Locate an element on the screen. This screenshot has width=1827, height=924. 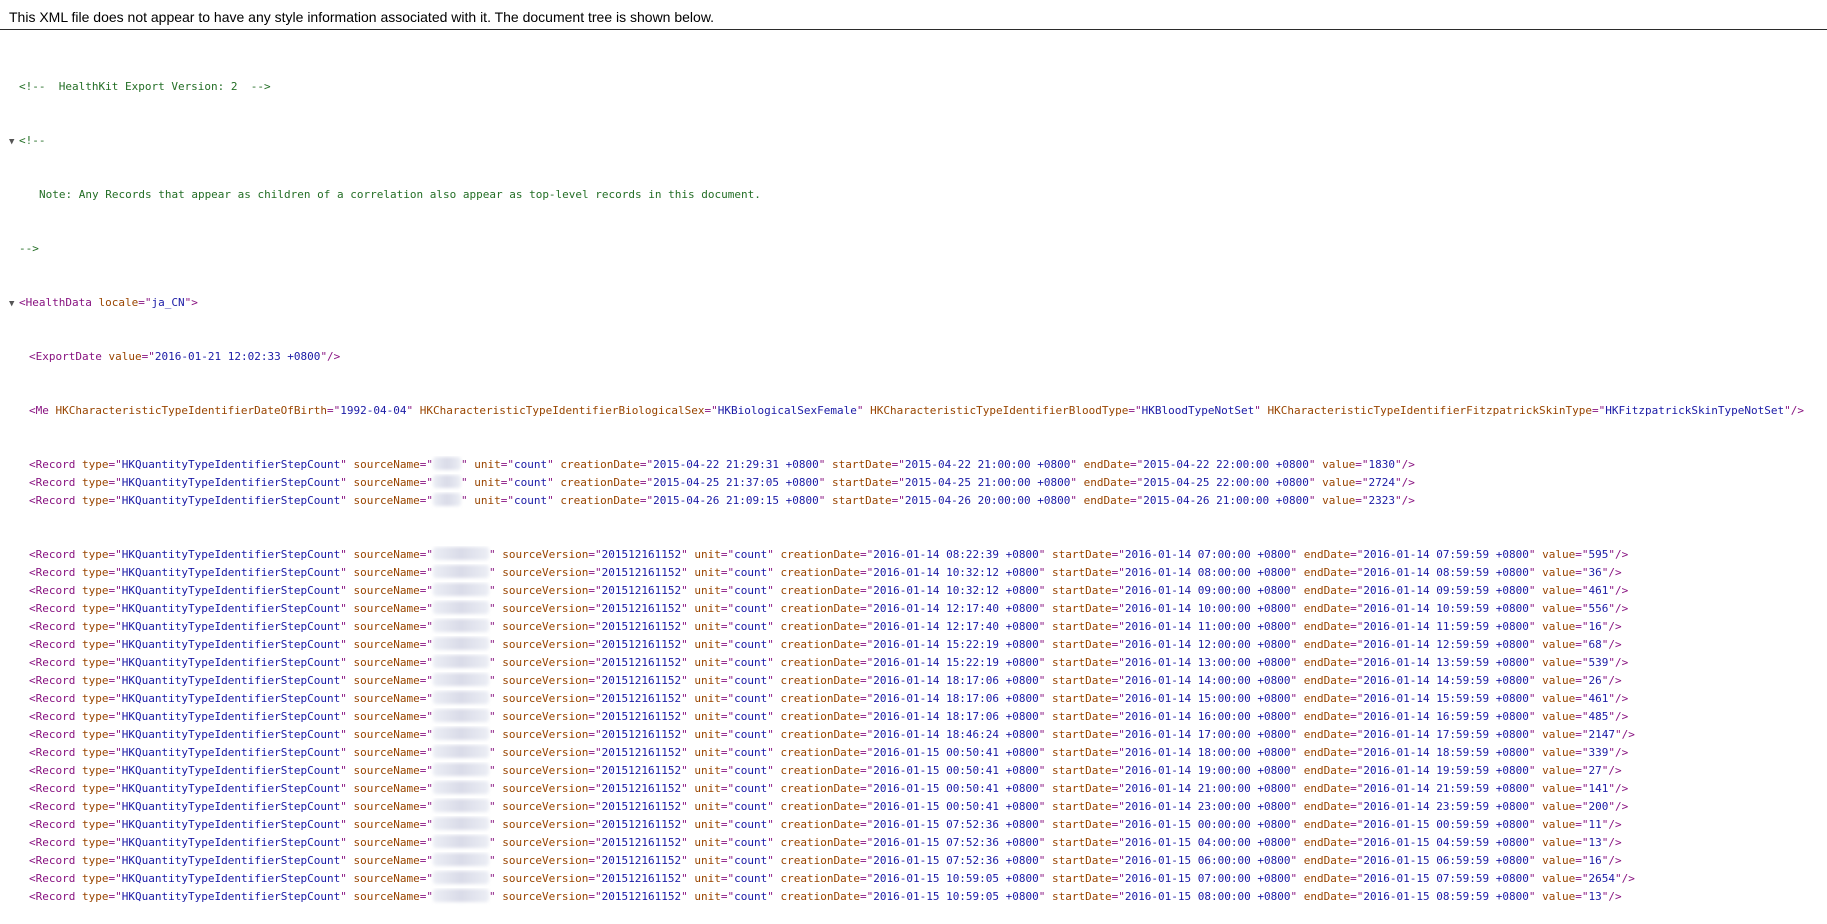
attr-name: value is located at coordinates (1559, 752).